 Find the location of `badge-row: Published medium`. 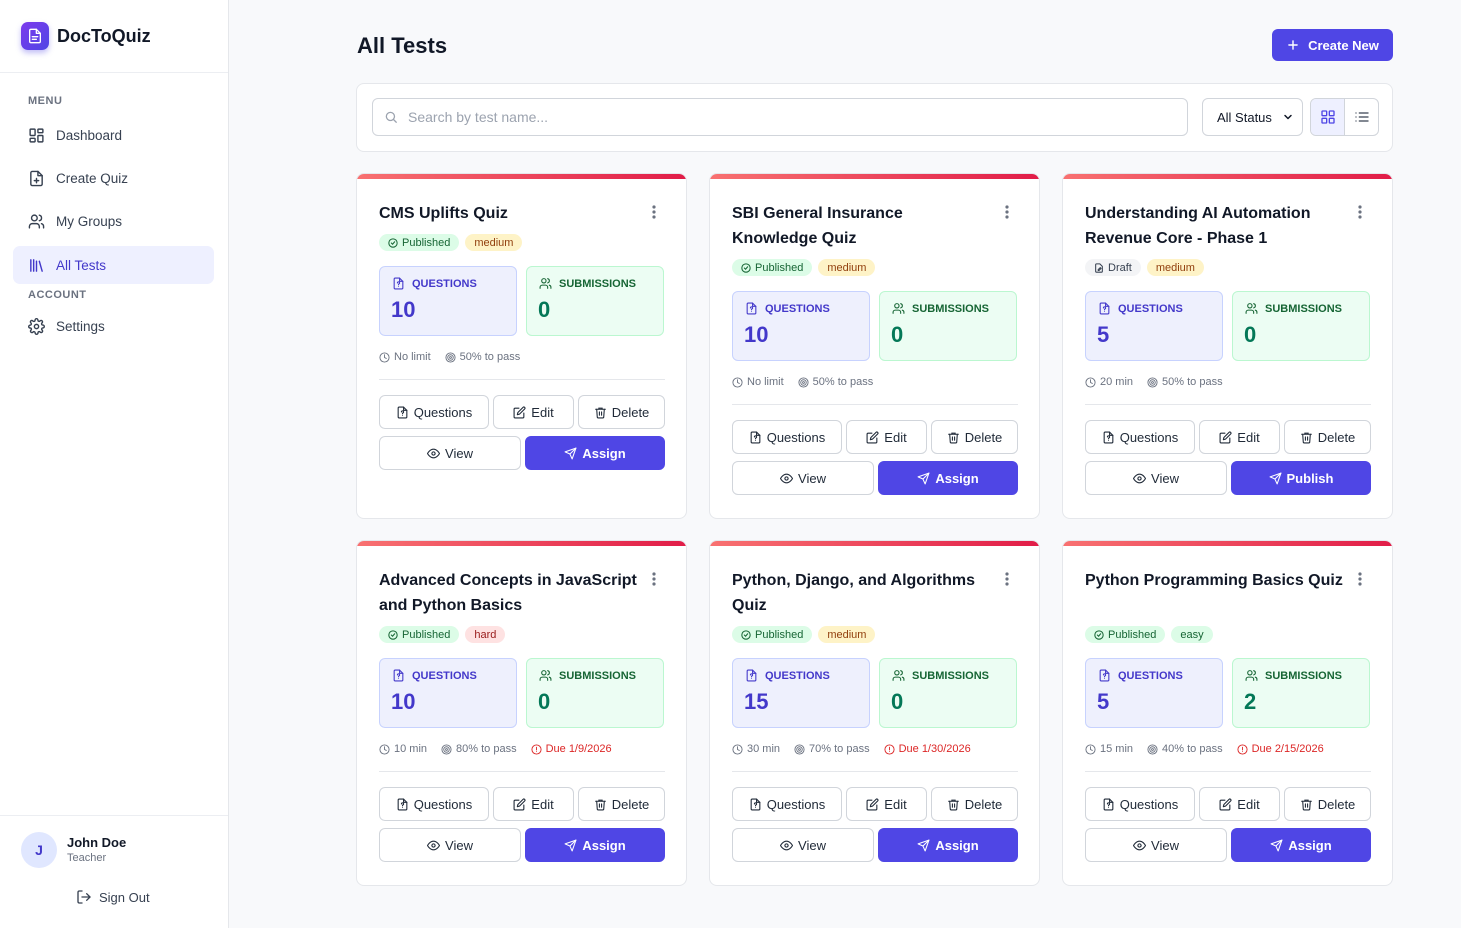

badge-row: Published medium is located at coordinates (804, 634).